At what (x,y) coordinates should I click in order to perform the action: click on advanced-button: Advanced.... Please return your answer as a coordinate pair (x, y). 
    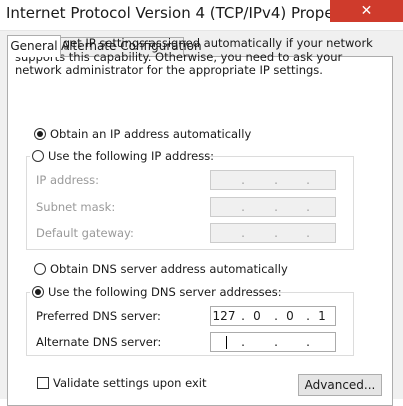
    Looking at the image, I should click on (340, 385).